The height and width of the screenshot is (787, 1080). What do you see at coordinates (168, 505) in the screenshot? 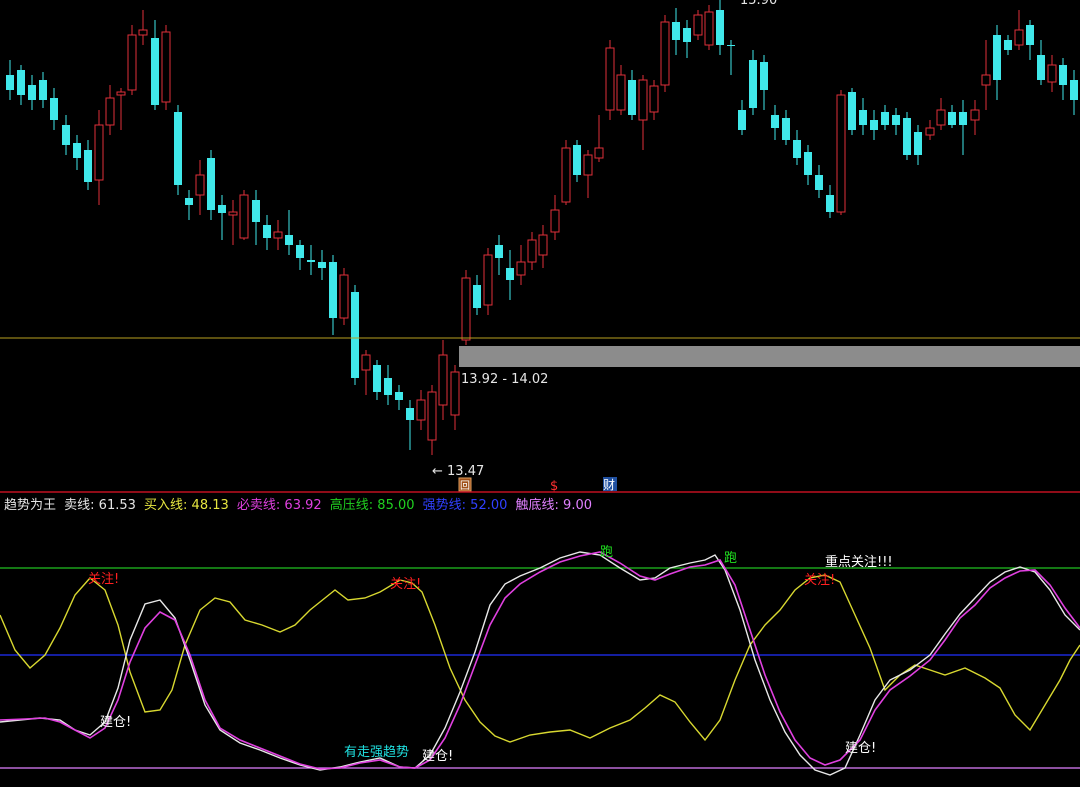
I see `buy-line-label: 买入线:` at bounding box center [168, 505].